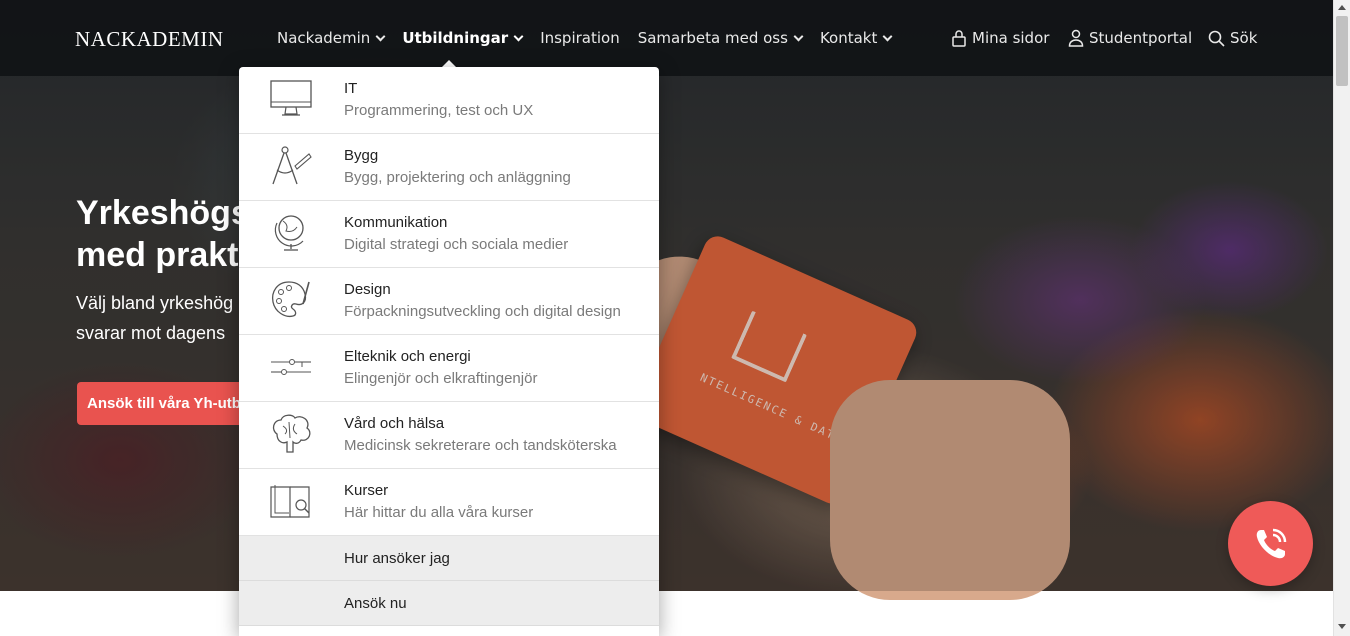 The width and height of the screenshot is (1350, 636). I want to click on nav-item-samarbeta: Samarbeta med oss, so click(721, 38).